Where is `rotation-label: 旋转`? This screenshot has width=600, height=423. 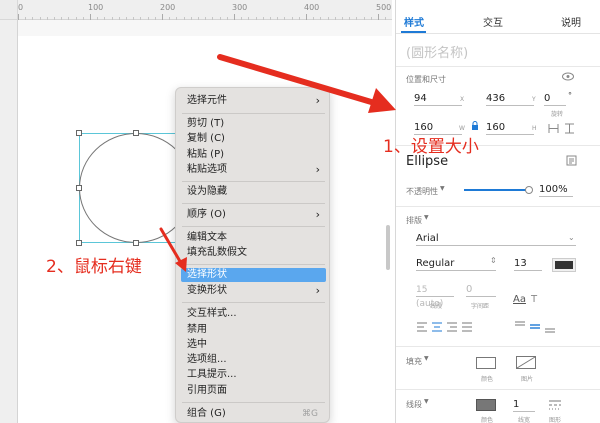 rotation-label: 旋转 is located at coordinates (557, 114).